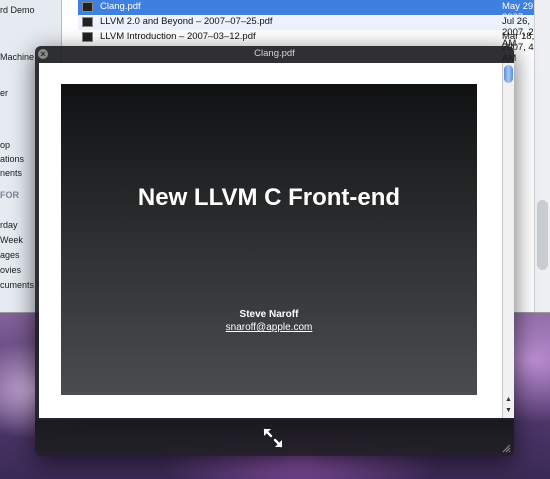  What do you see at coordinates (269, 327) in the screenshot?
I see `slide-email-link: snaroff@apple.com` at bounding box center [269, 327].